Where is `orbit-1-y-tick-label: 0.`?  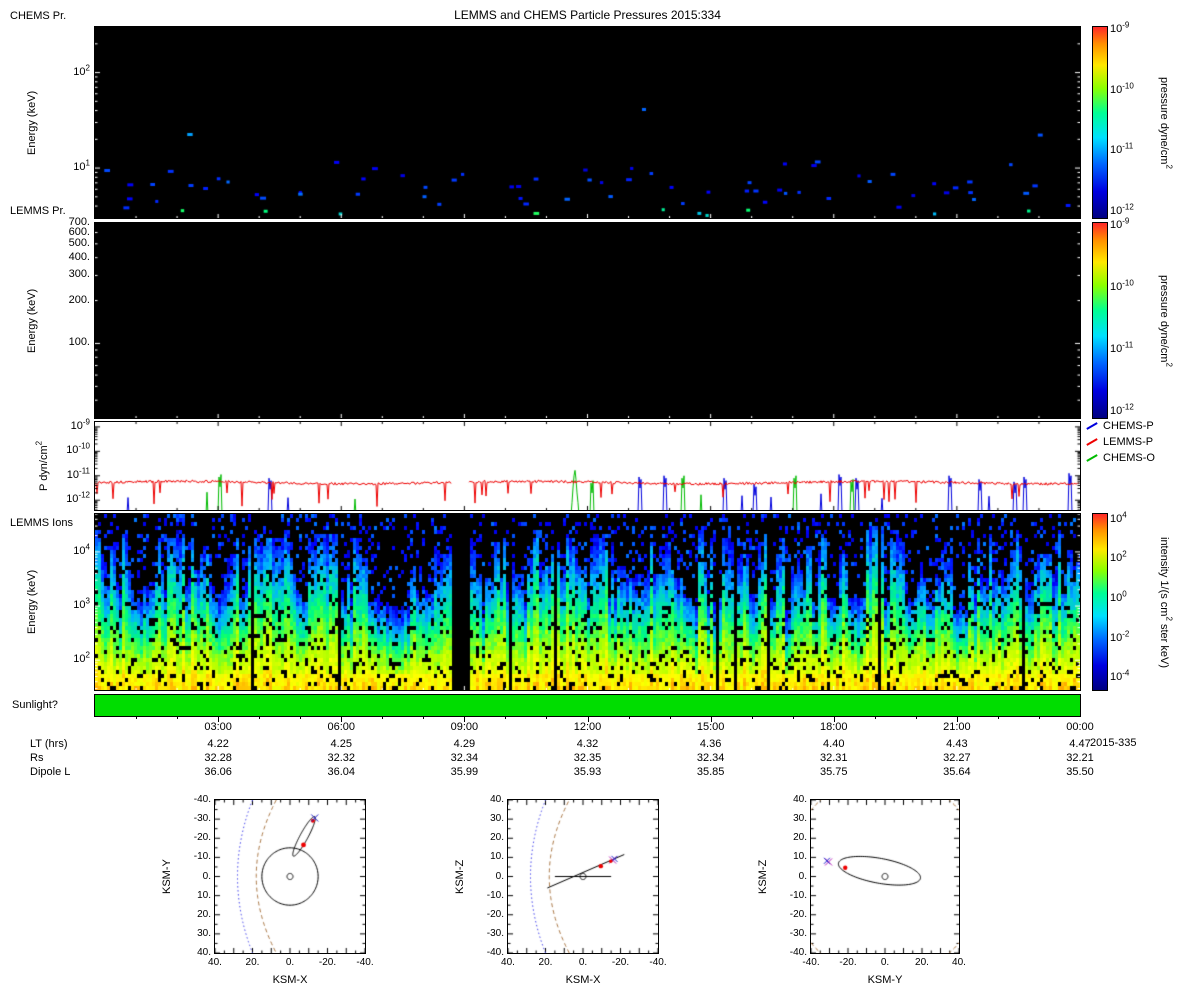
orbit-1-y-tick-label: 0. is located at coordinates (499, 876).